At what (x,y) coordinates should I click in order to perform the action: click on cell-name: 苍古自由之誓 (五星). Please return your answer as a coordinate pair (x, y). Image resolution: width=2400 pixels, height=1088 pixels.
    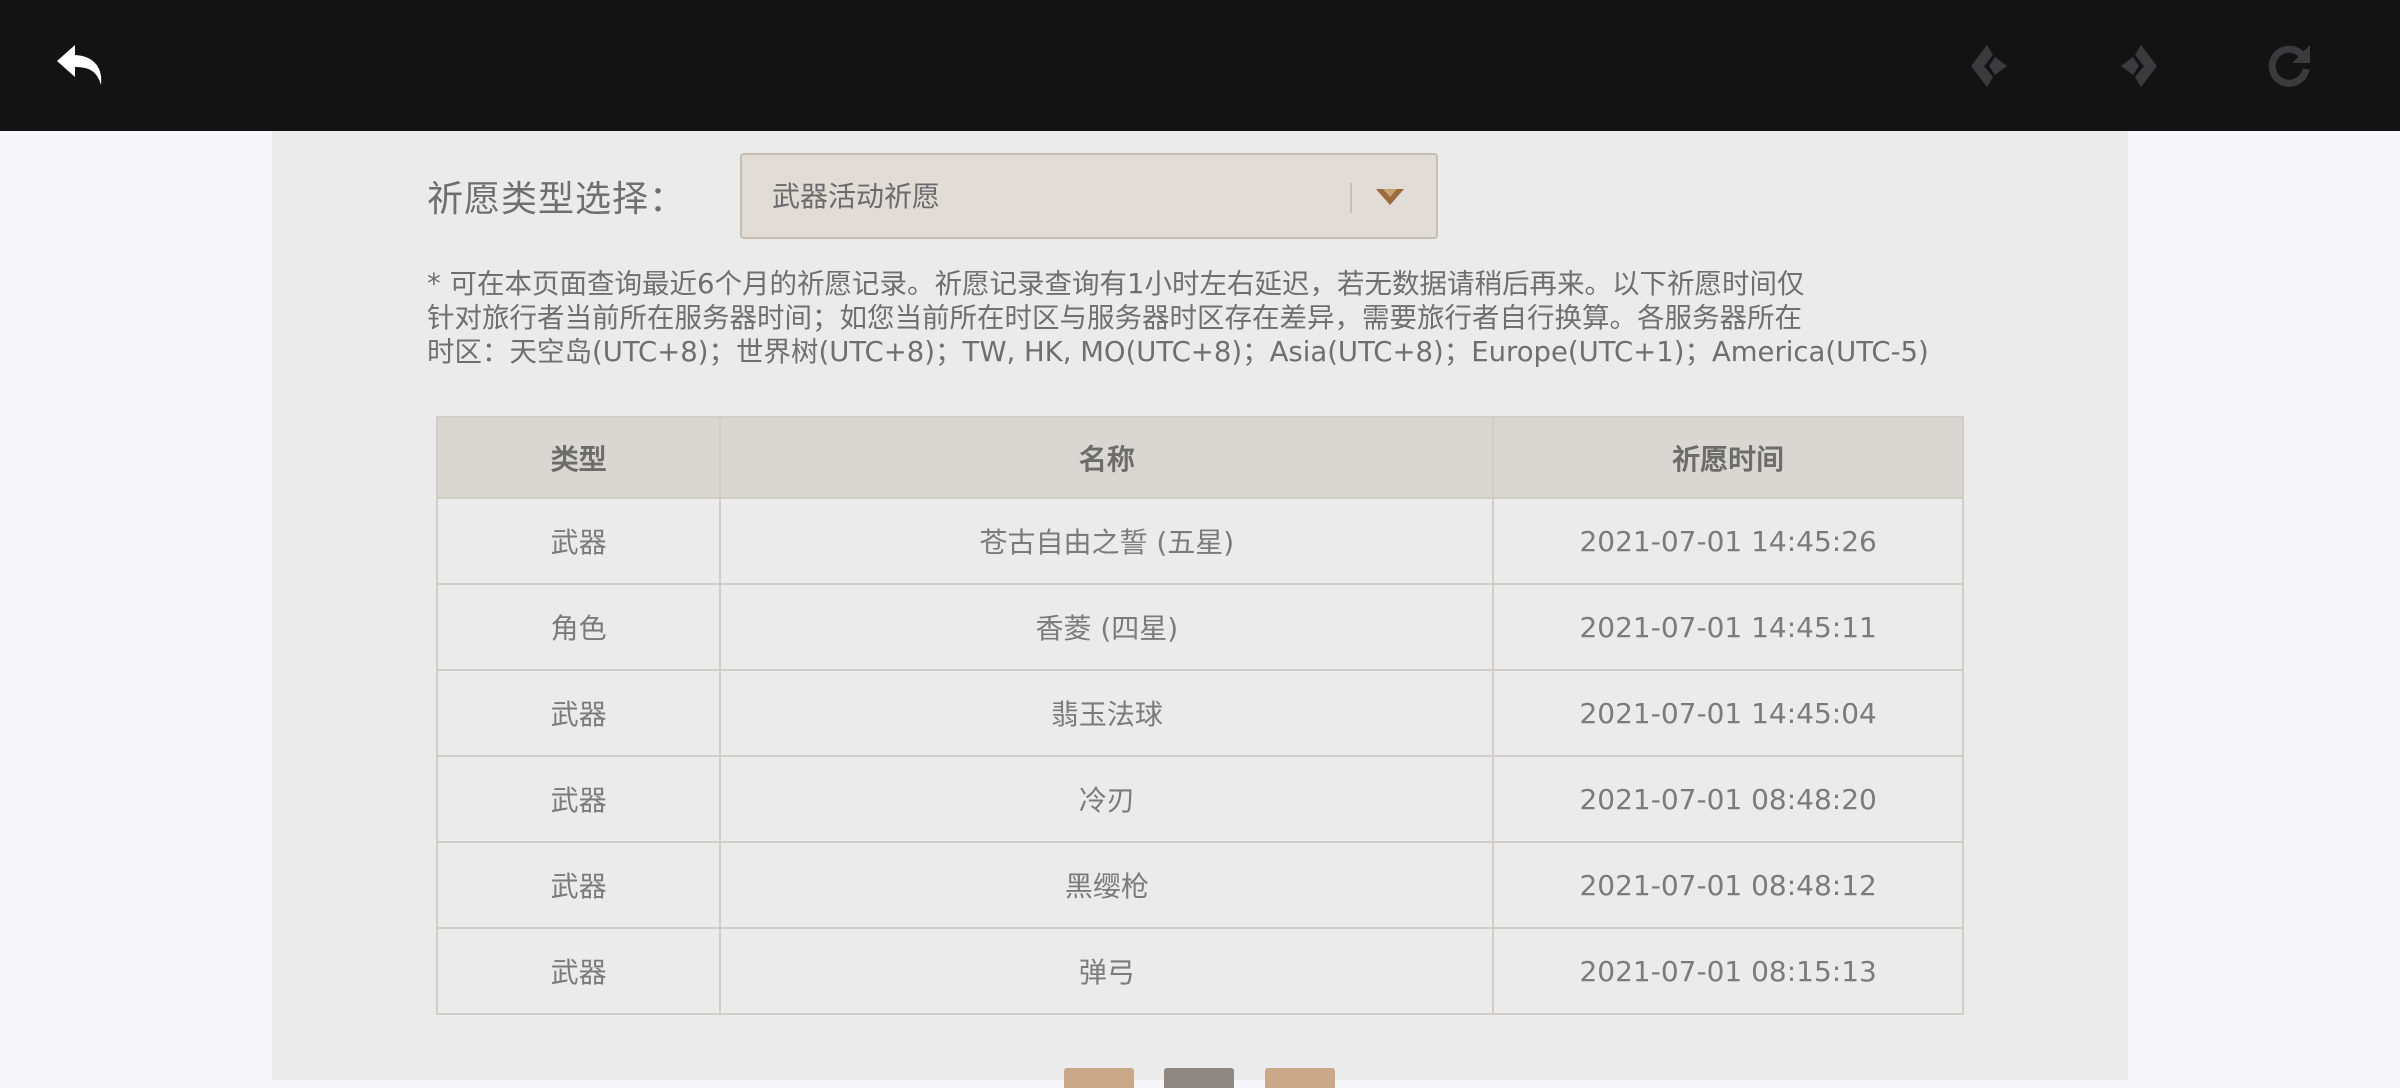
    Looking at the image, I should click on (1107, 541).